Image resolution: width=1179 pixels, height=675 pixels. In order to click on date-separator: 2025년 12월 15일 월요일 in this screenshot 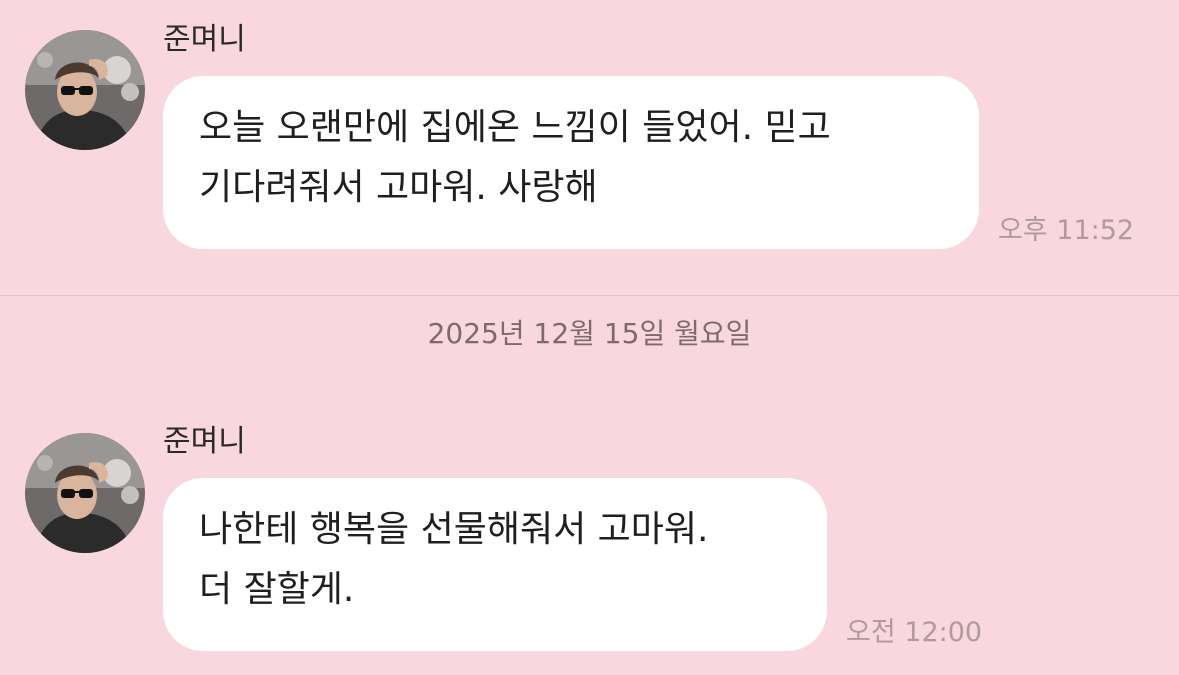, I will do `click(589, 333)`.